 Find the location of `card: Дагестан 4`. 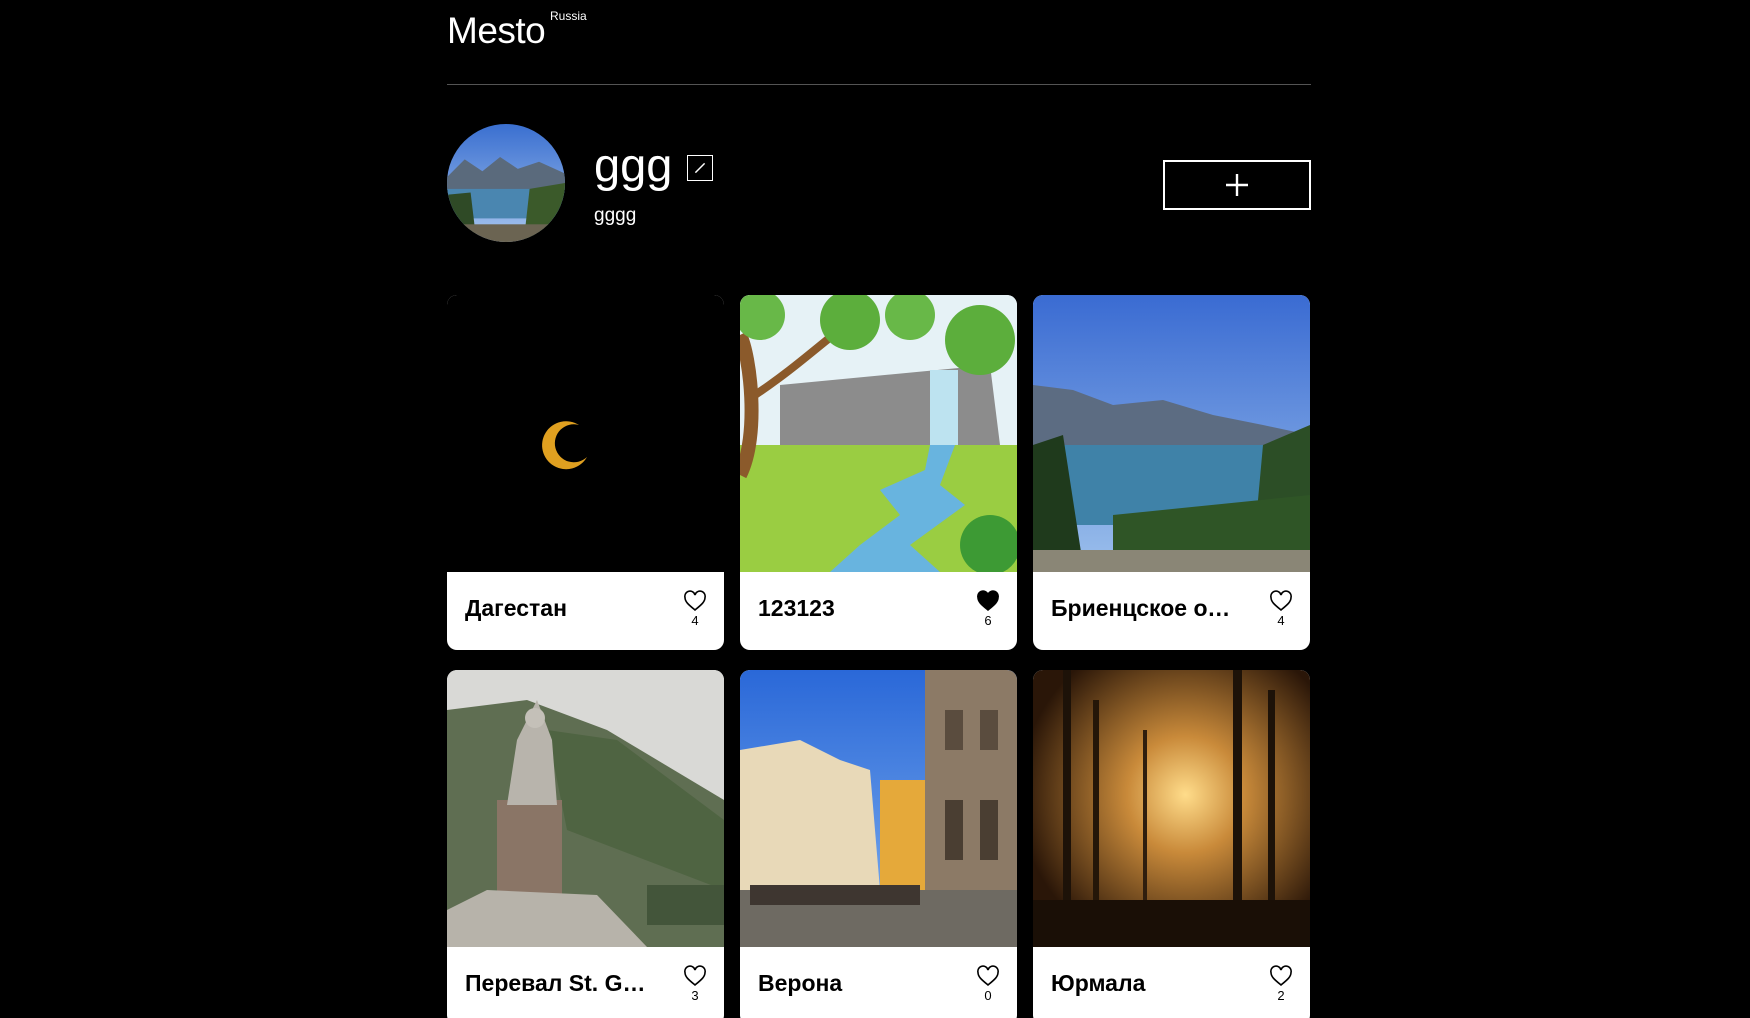

card: Дагестан 4 is located at coordinates (585, 472).